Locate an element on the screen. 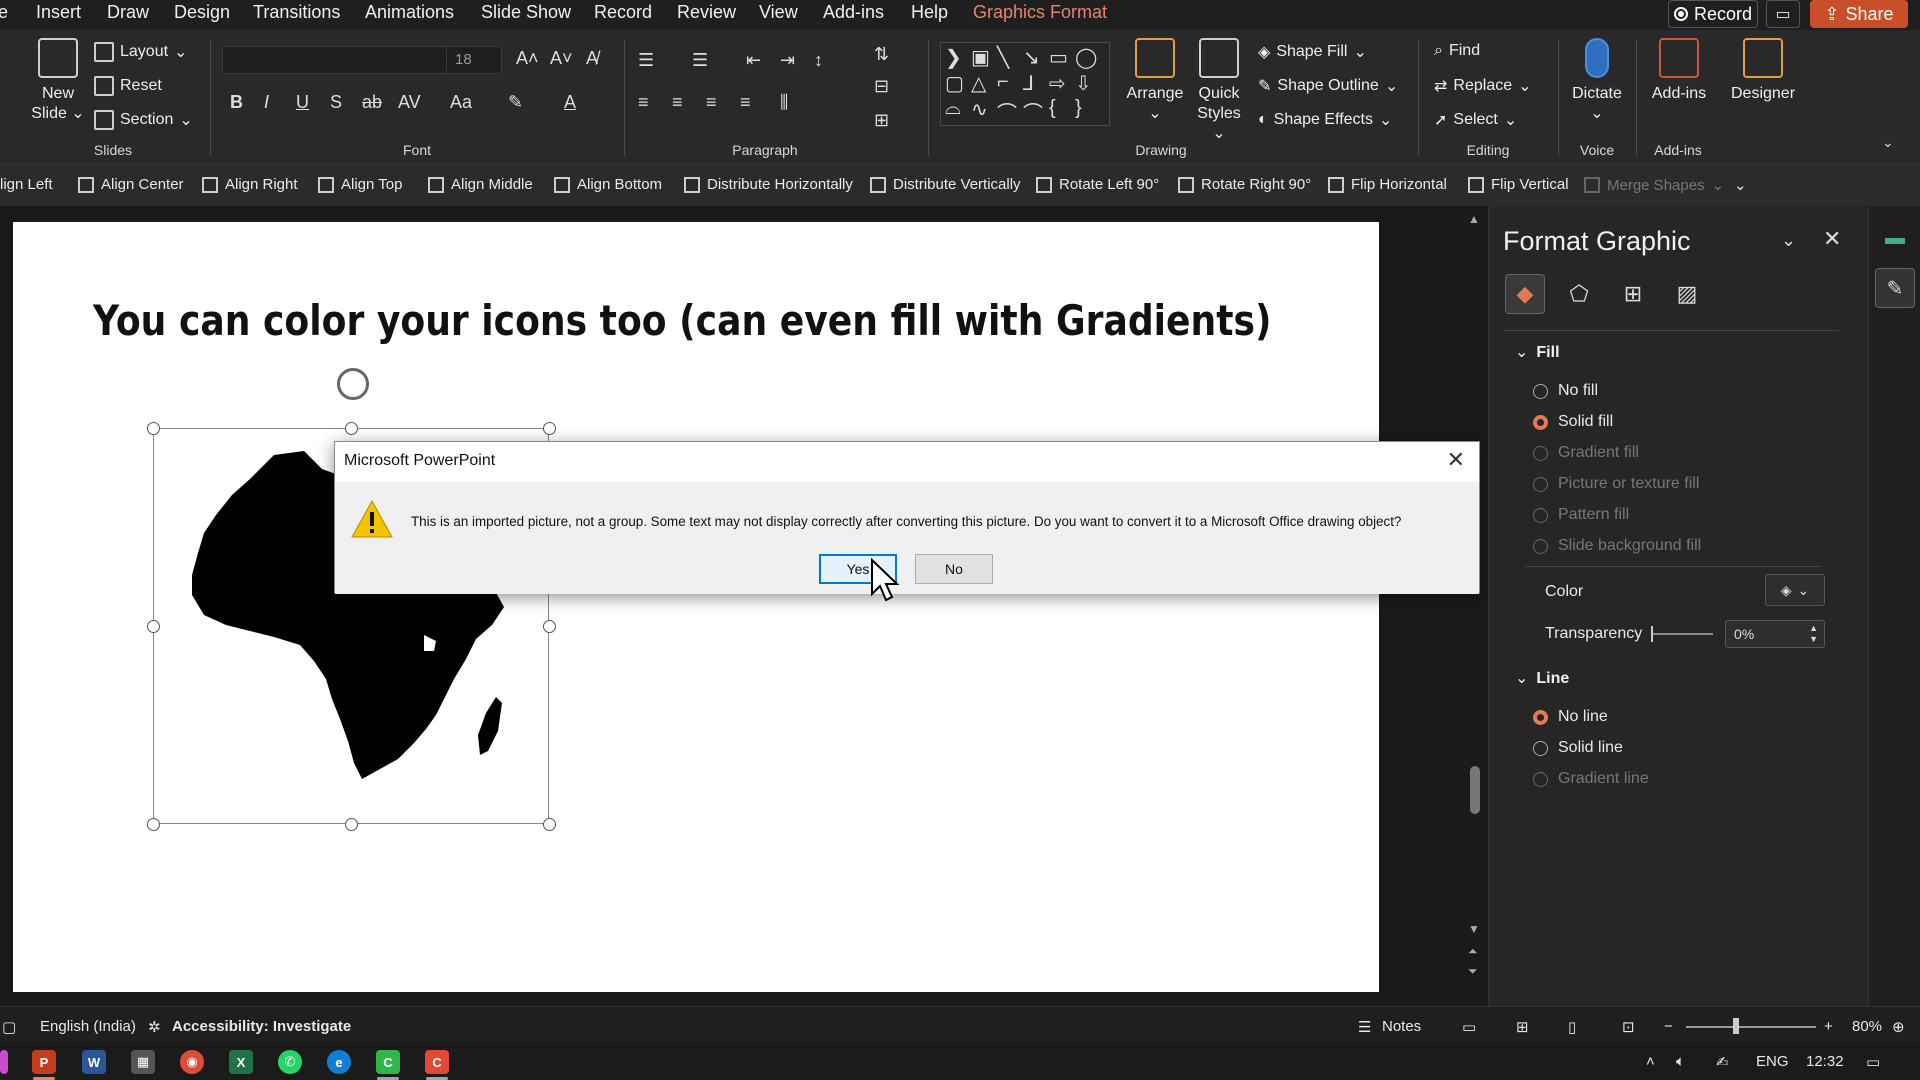 The height and width of the screenshot is (1080, 1920). bullets-icon: ☰ is located at coordinates (646, 60).